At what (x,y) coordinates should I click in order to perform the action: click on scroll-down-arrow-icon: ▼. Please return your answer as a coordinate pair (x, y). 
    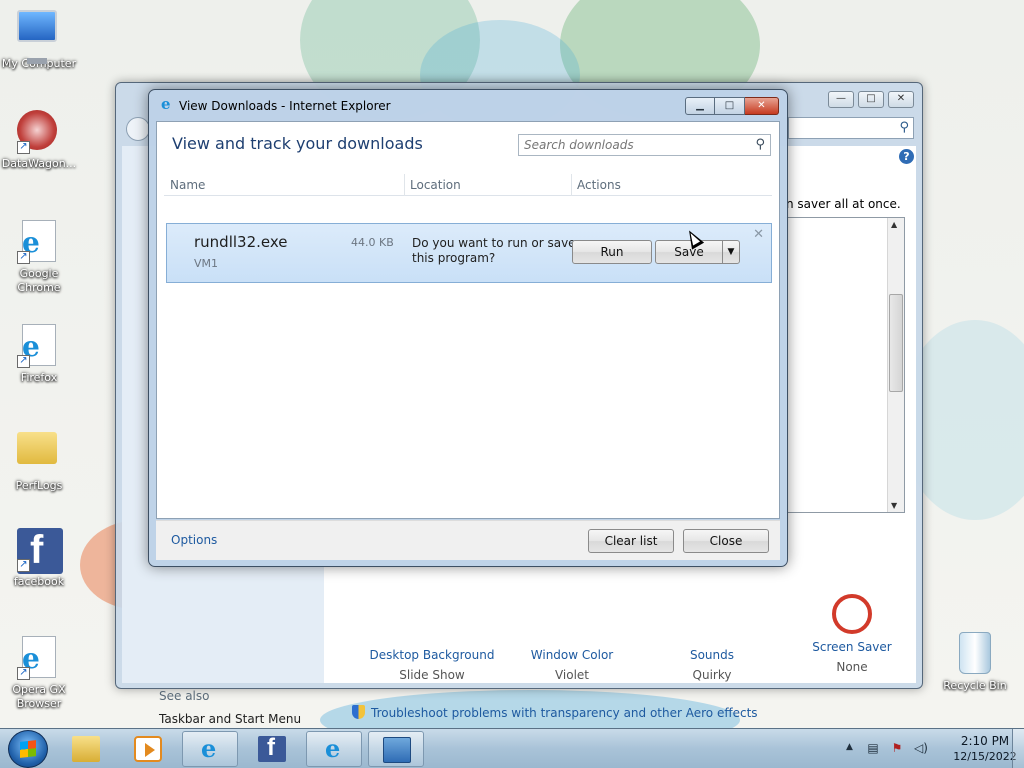
    Looking at the image, I should click on (894, 505).